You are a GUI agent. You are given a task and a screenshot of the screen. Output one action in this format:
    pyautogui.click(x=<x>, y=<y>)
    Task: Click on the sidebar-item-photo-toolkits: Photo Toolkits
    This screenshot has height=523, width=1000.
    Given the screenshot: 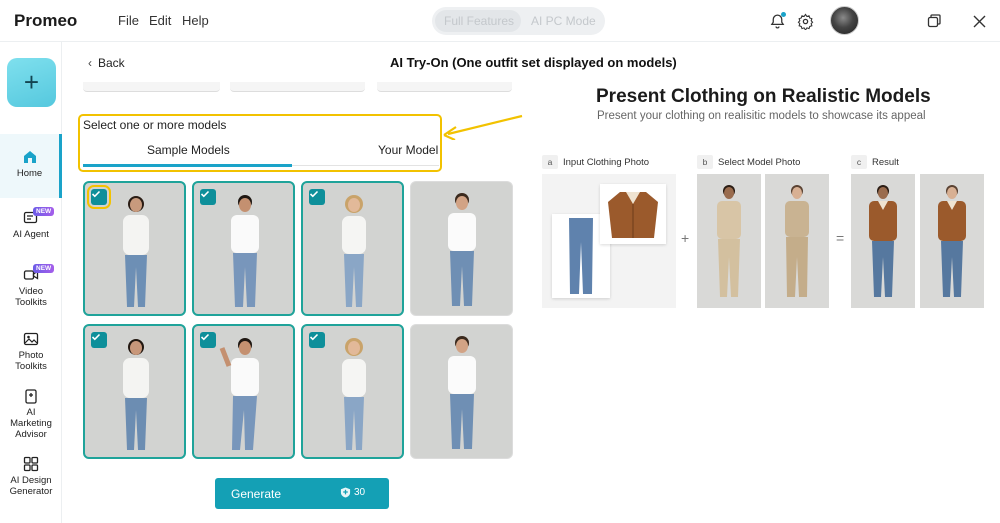 What is the action you would take?
    pyautogui.click(x=31, y=351)
    